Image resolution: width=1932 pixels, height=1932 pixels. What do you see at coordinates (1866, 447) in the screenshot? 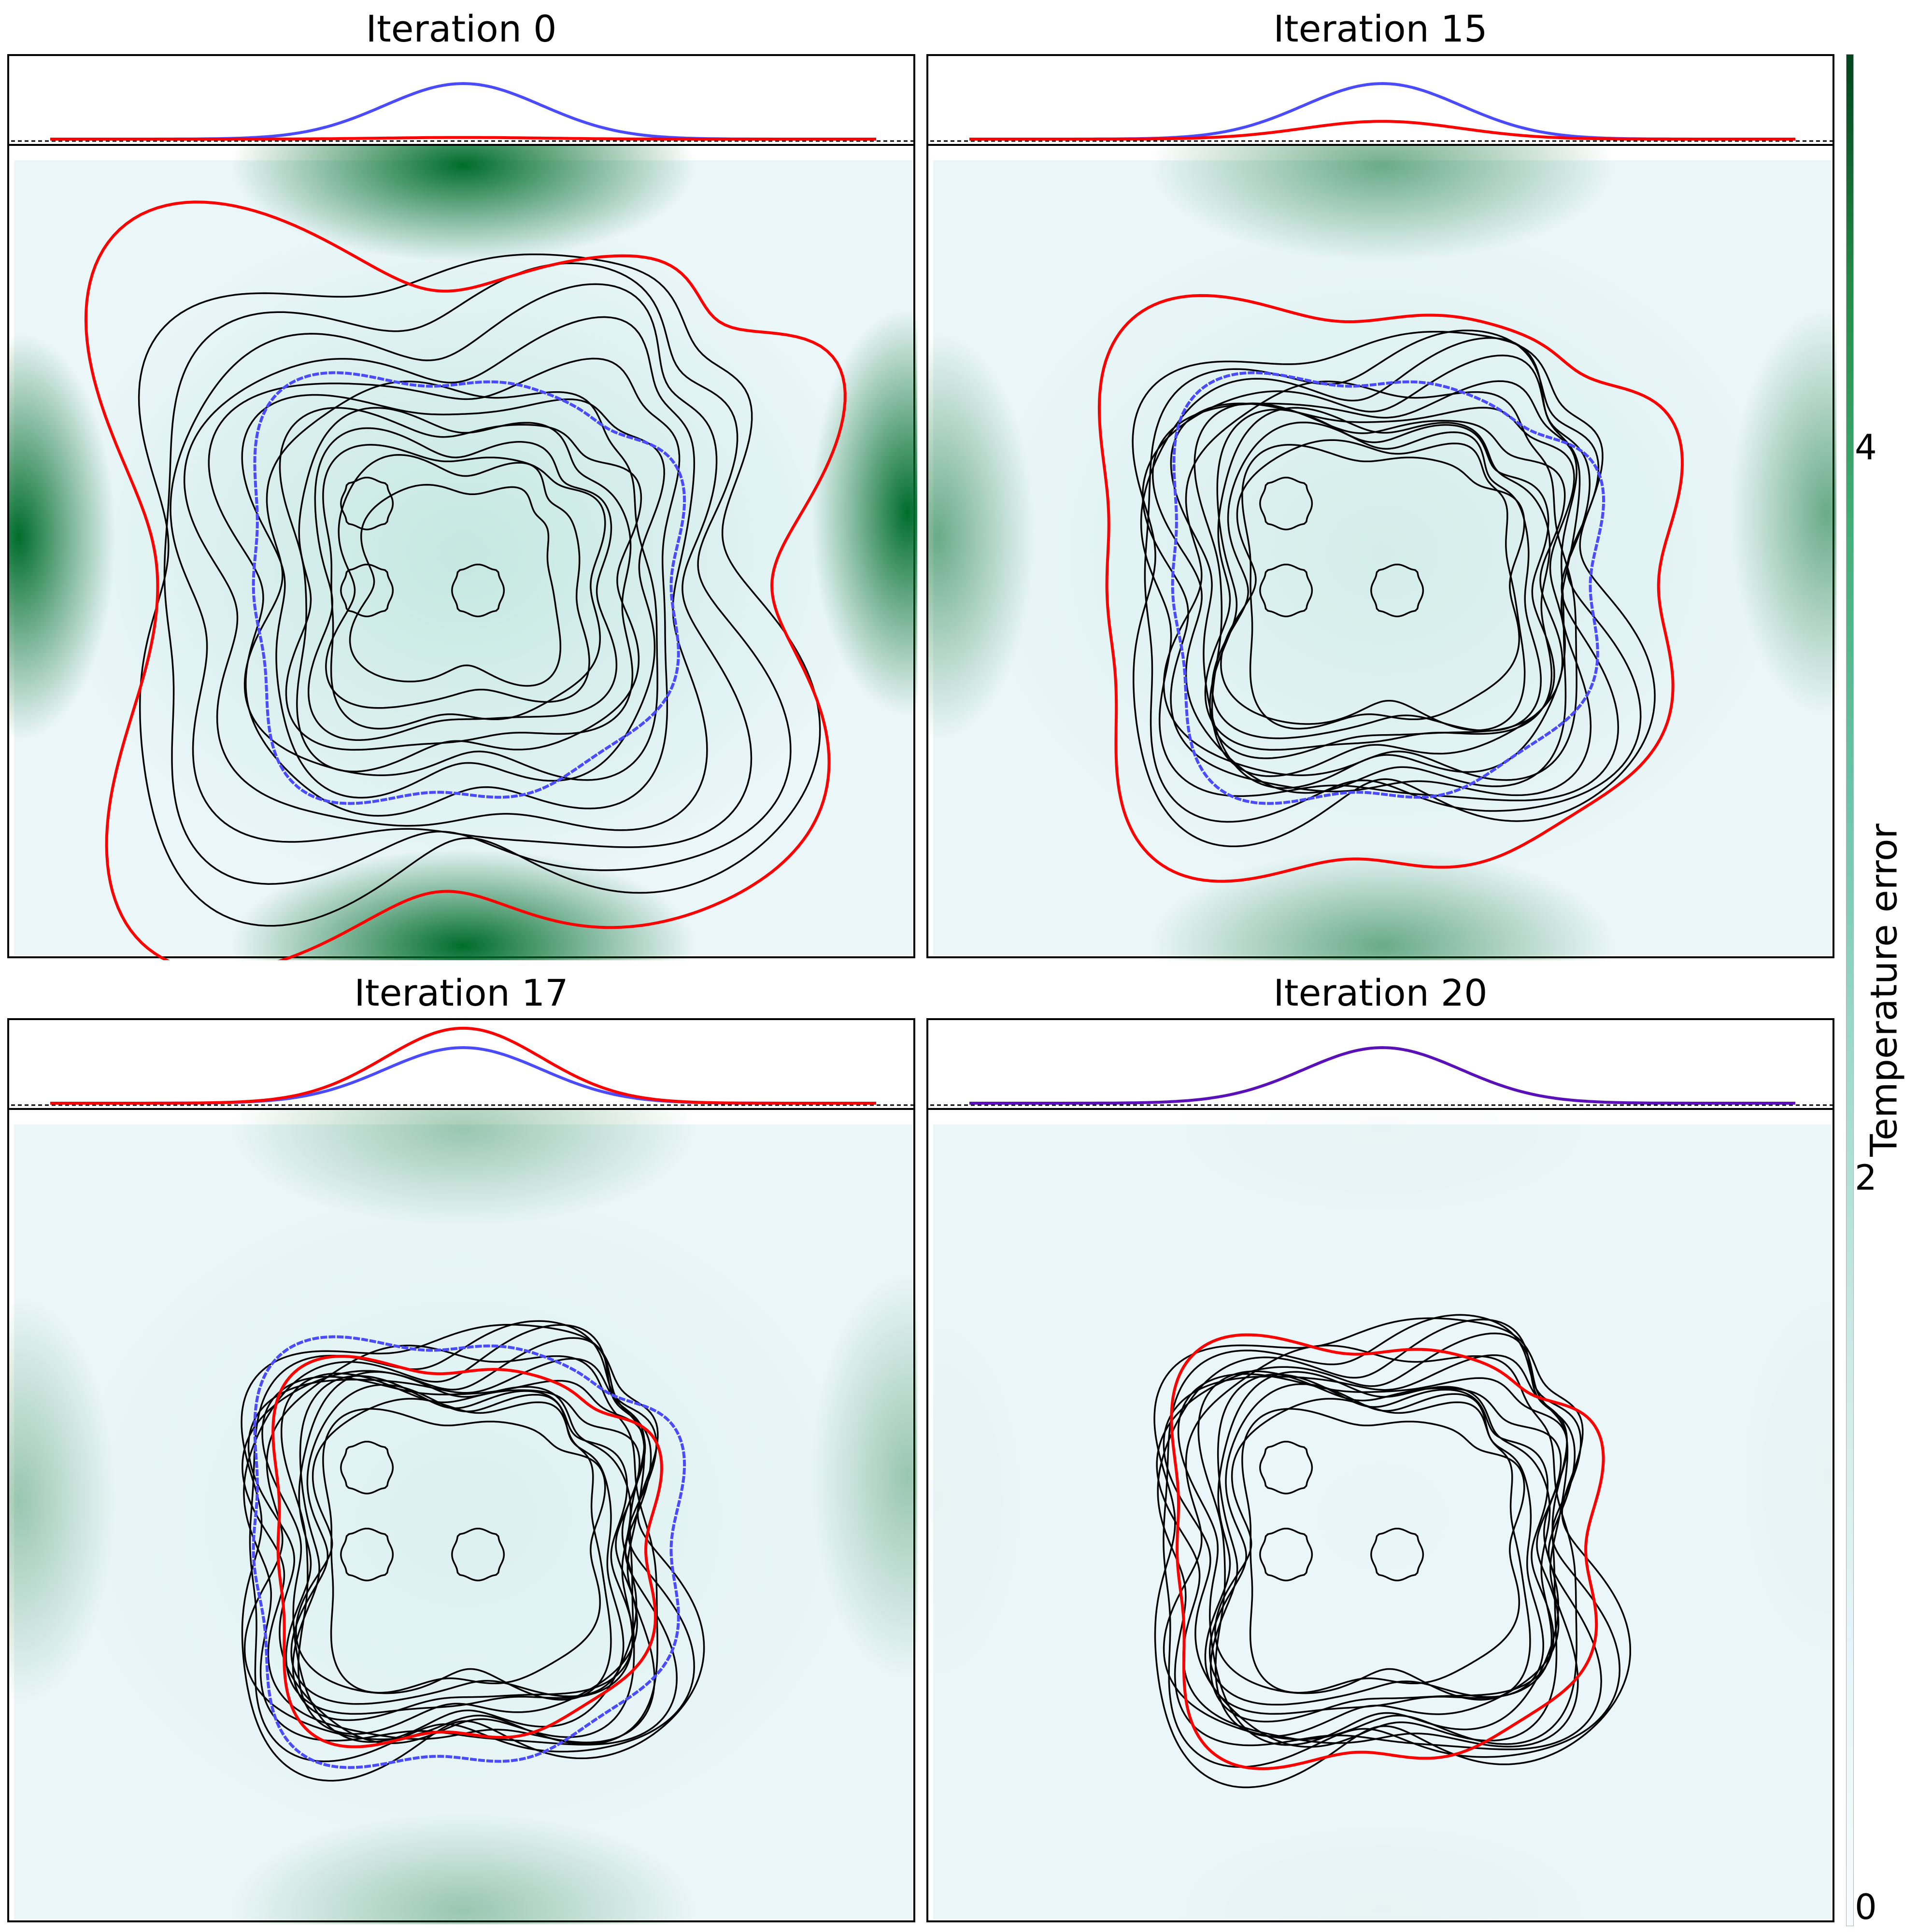
I see `colorbar-tick-4: 4` at bounding box center [1866, 447].